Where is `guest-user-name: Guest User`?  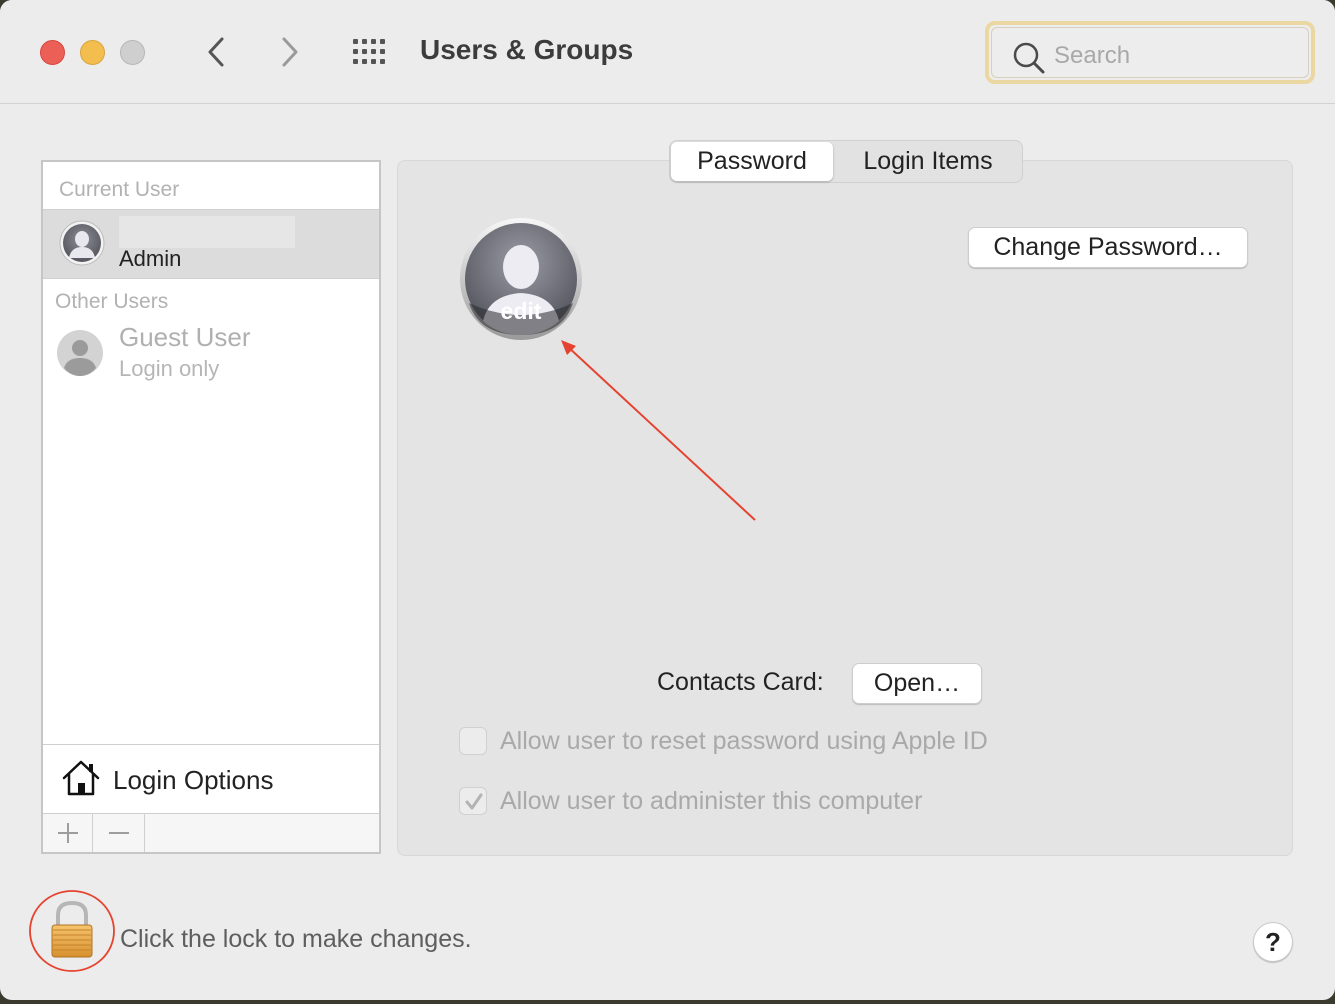 guest-user-name: Guest User is located at coordinates (185, 337).